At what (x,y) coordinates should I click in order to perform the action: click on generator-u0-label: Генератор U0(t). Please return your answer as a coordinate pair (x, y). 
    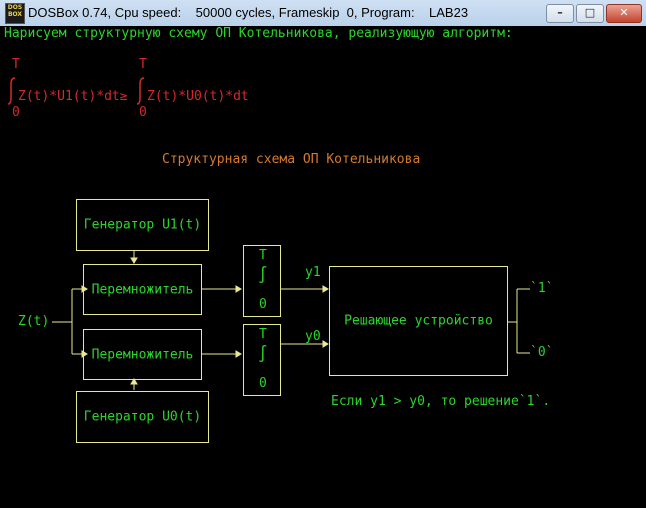
    Looking at the image, I should click on (142, 417).